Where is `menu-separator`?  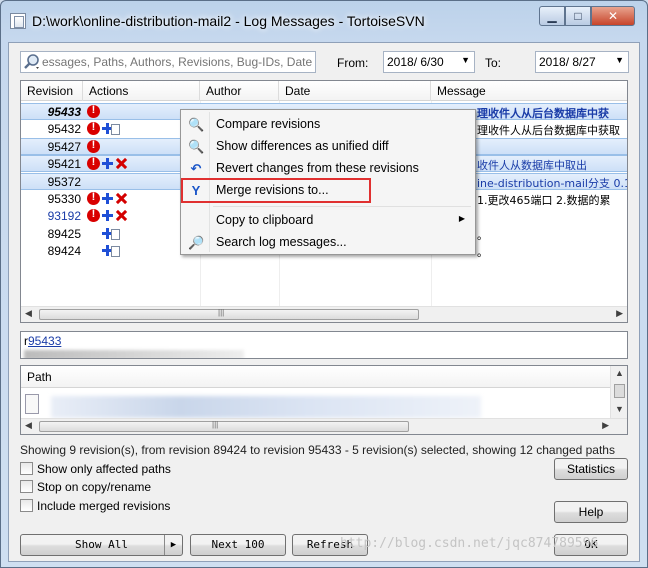
menu-separator is located at coordinates (342, 206).